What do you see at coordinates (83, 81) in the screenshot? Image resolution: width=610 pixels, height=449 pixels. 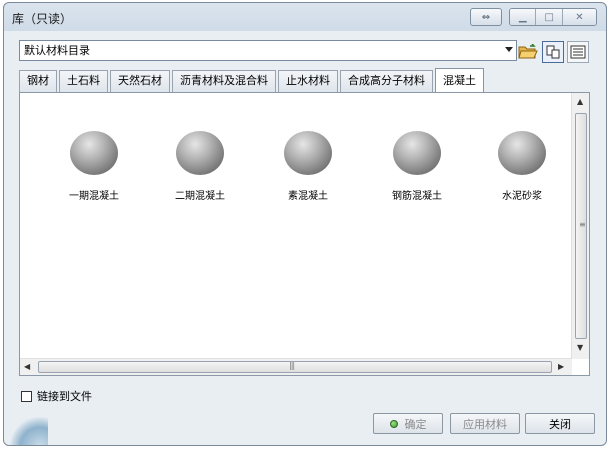 I see `tab-earth-rock: 土石料` at bounding box center [83, 81].